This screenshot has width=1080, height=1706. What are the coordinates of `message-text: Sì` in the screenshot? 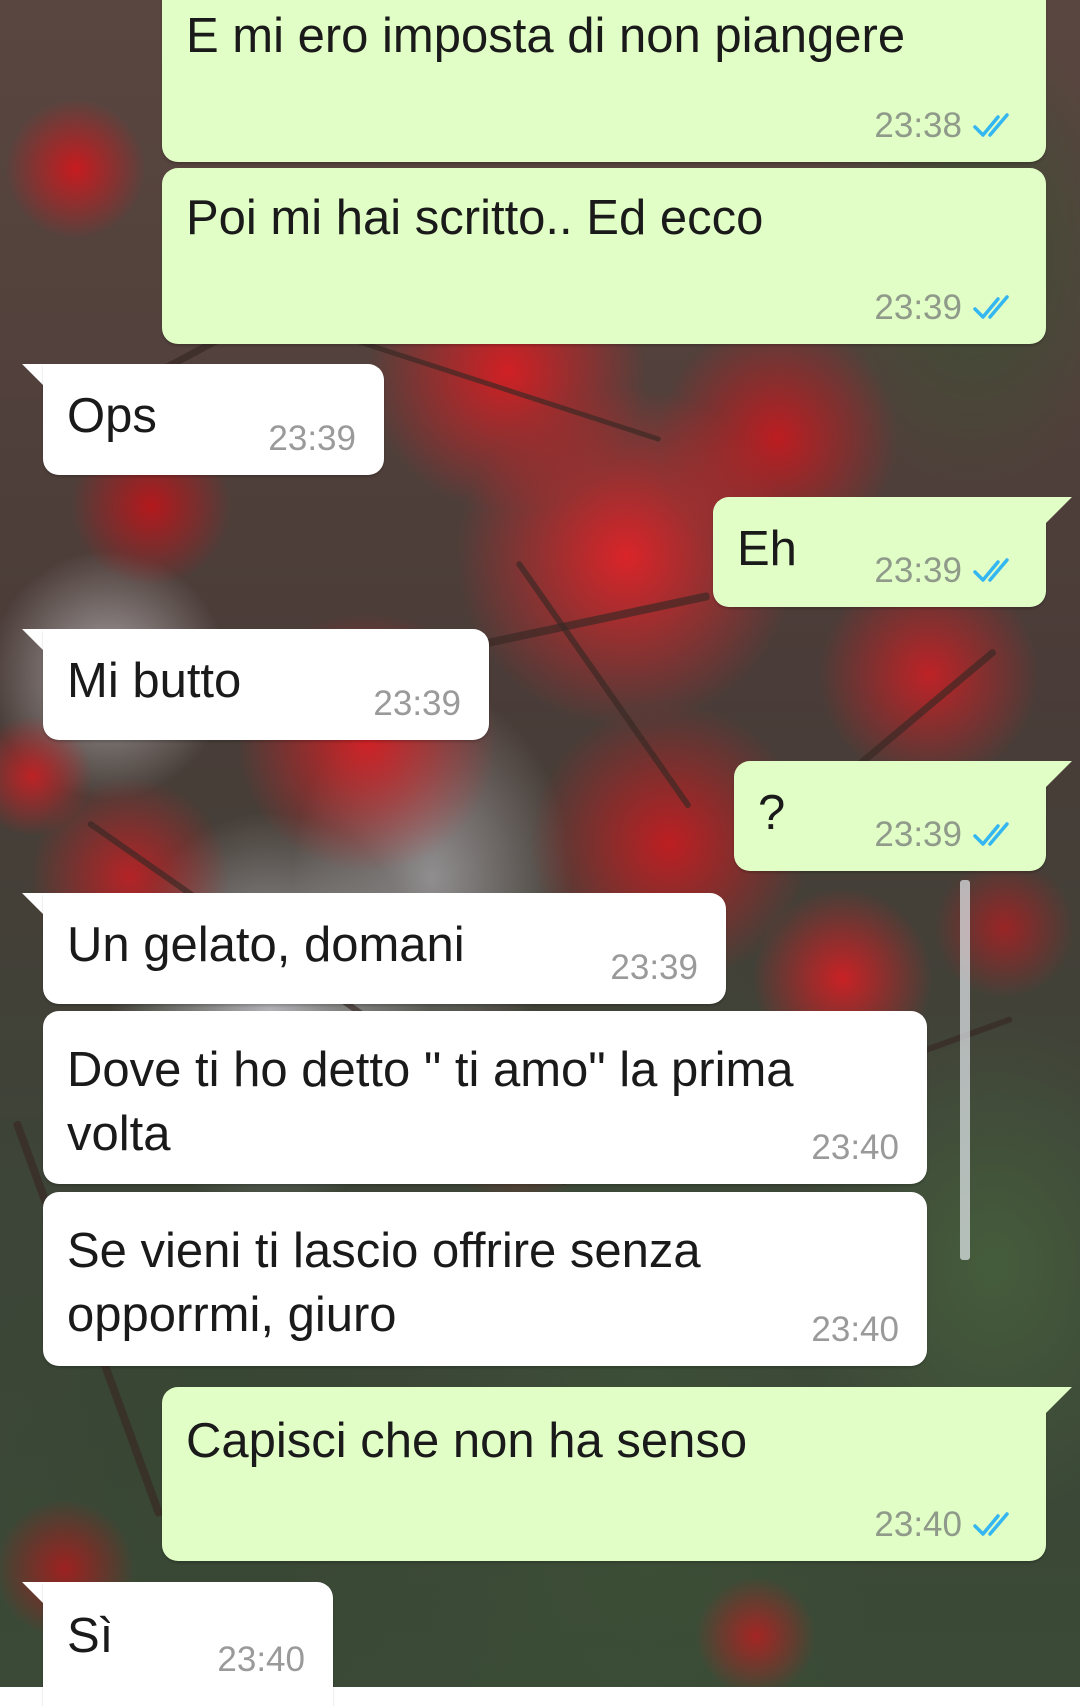 It's located at (90, 1636).